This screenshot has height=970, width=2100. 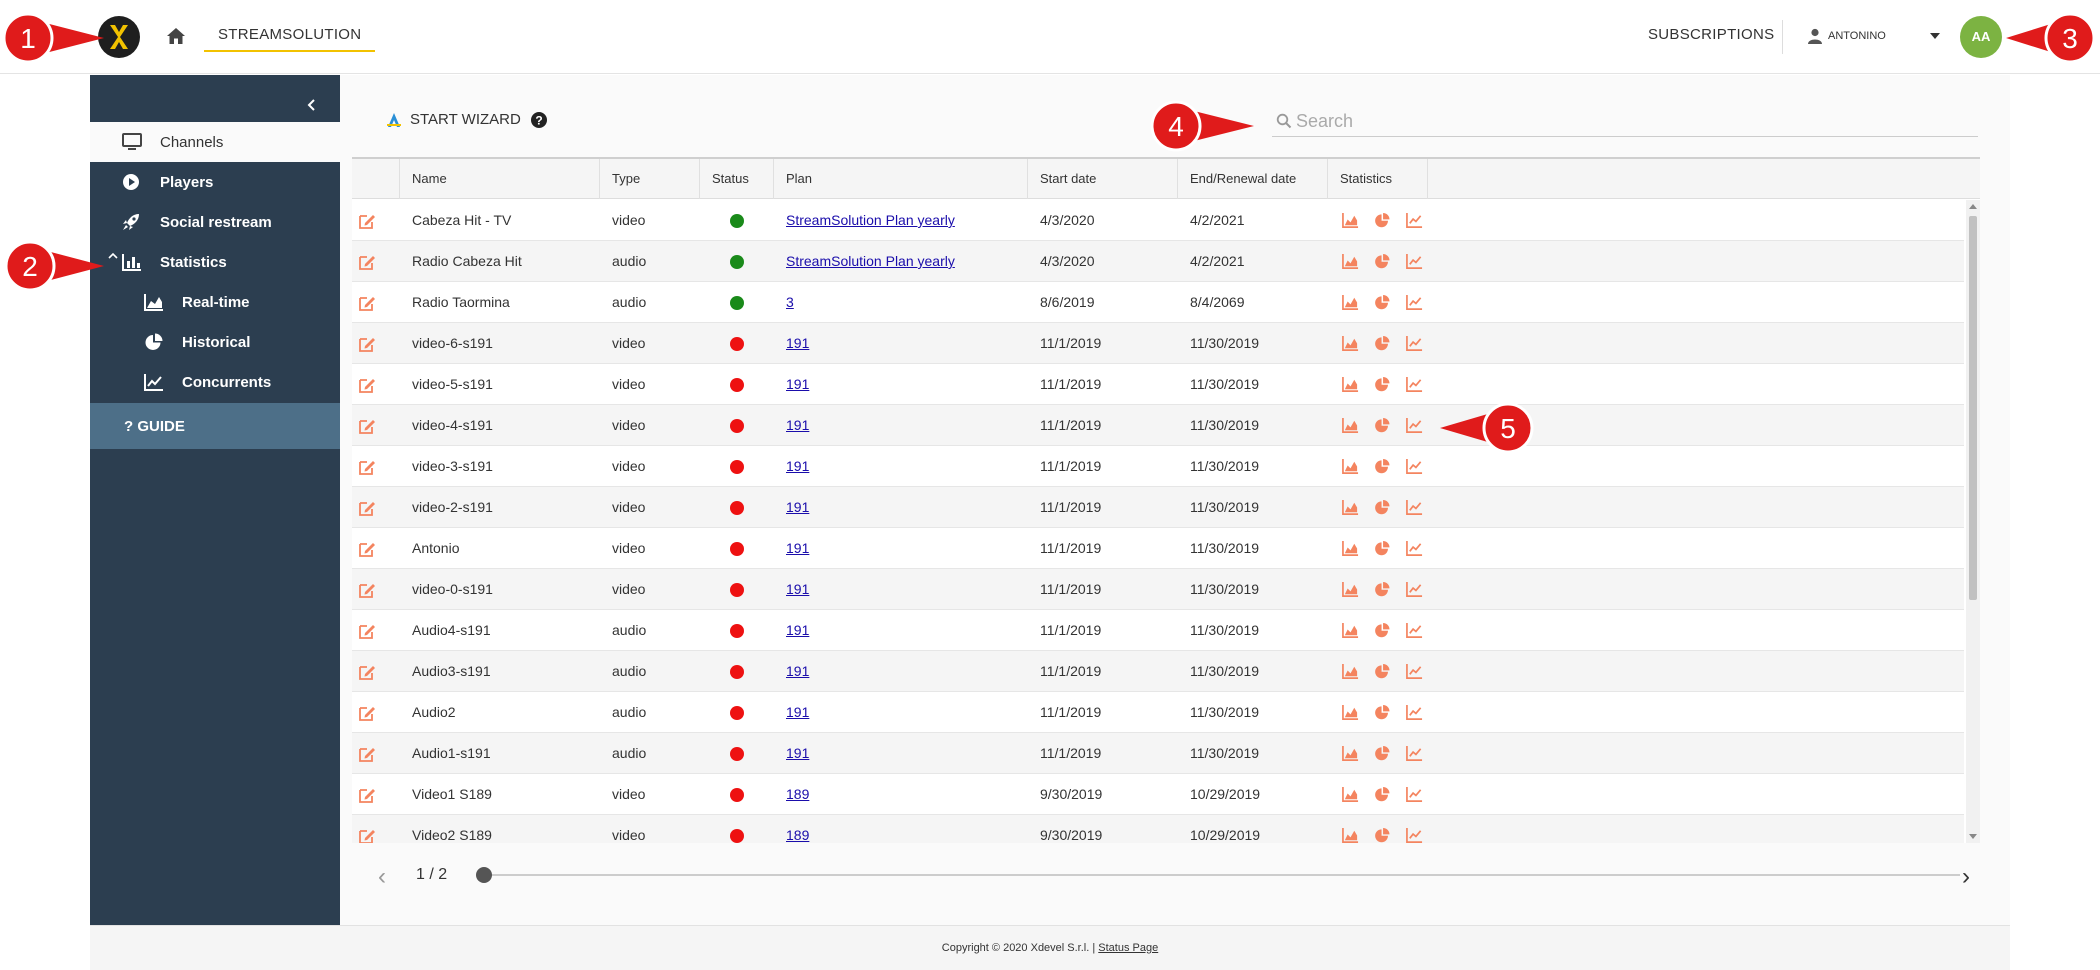 What do you see at coordinates (382, 877) in the screenshot?
I see `chevron-left-icon: ‹` at bounding box center [382, 877].